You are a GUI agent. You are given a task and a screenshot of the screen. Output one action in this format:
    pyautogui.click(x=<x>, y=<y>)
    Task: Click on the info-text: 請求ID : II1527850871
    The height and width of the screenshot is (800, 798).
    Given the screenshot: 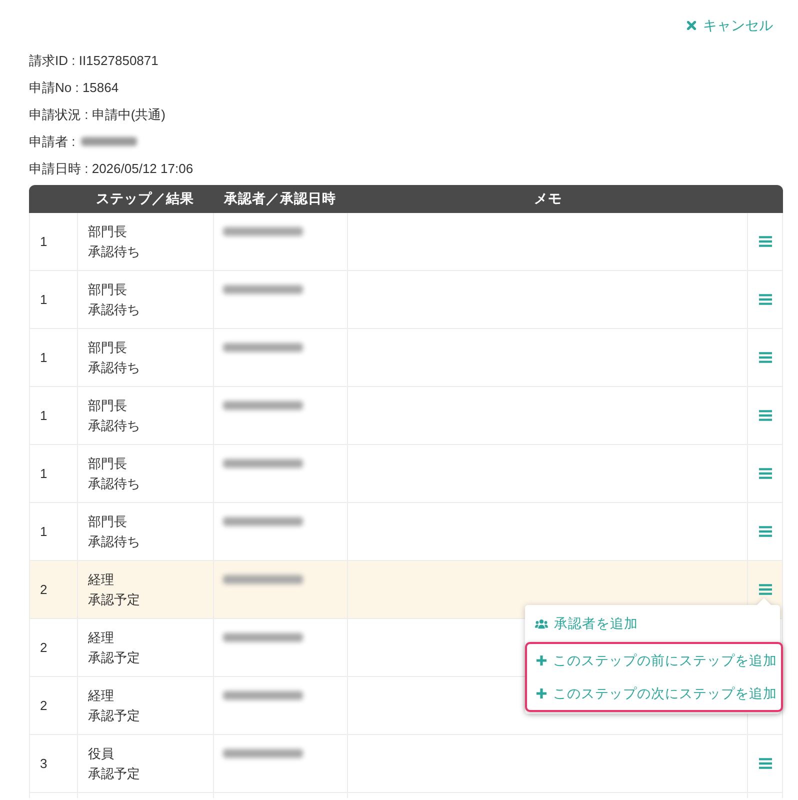 What is the action you would take?
    pyautogui.click(x=93, y=61)
    